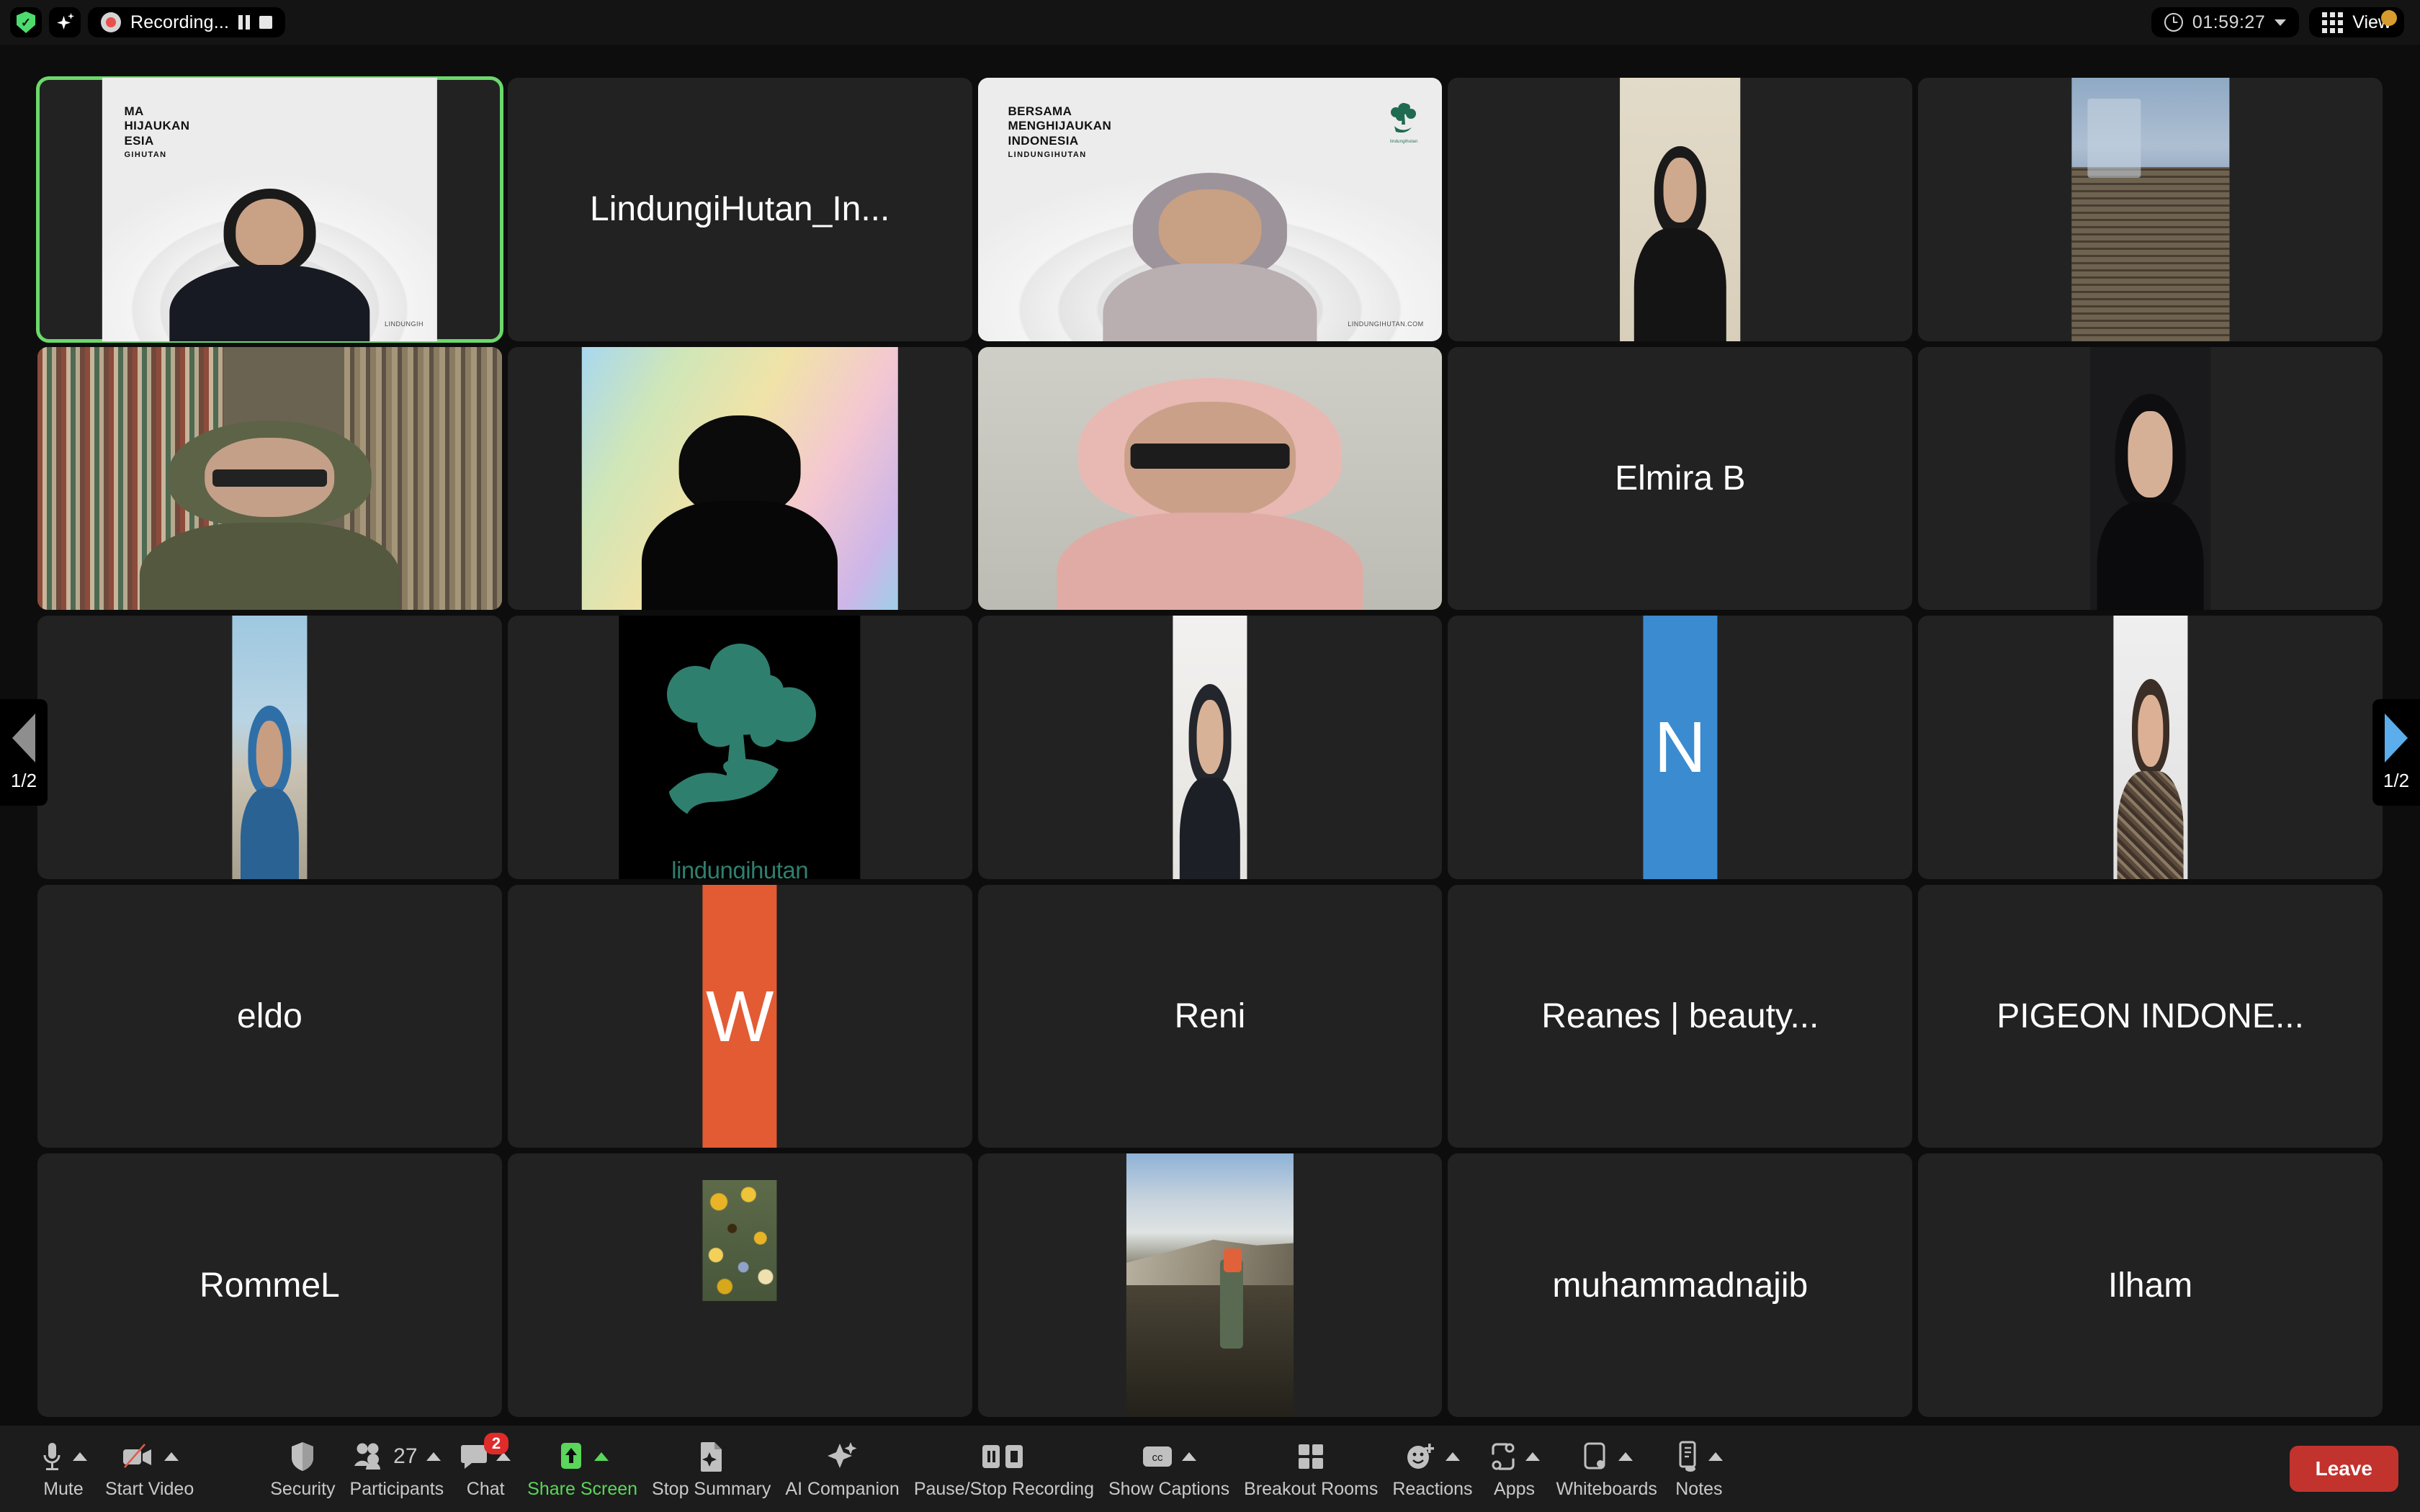 This screenshot has height=1512, width=2420. Describe the element at coordinates (63, 1468) in the screenshot. I see `mute-button: Mute` at that location.